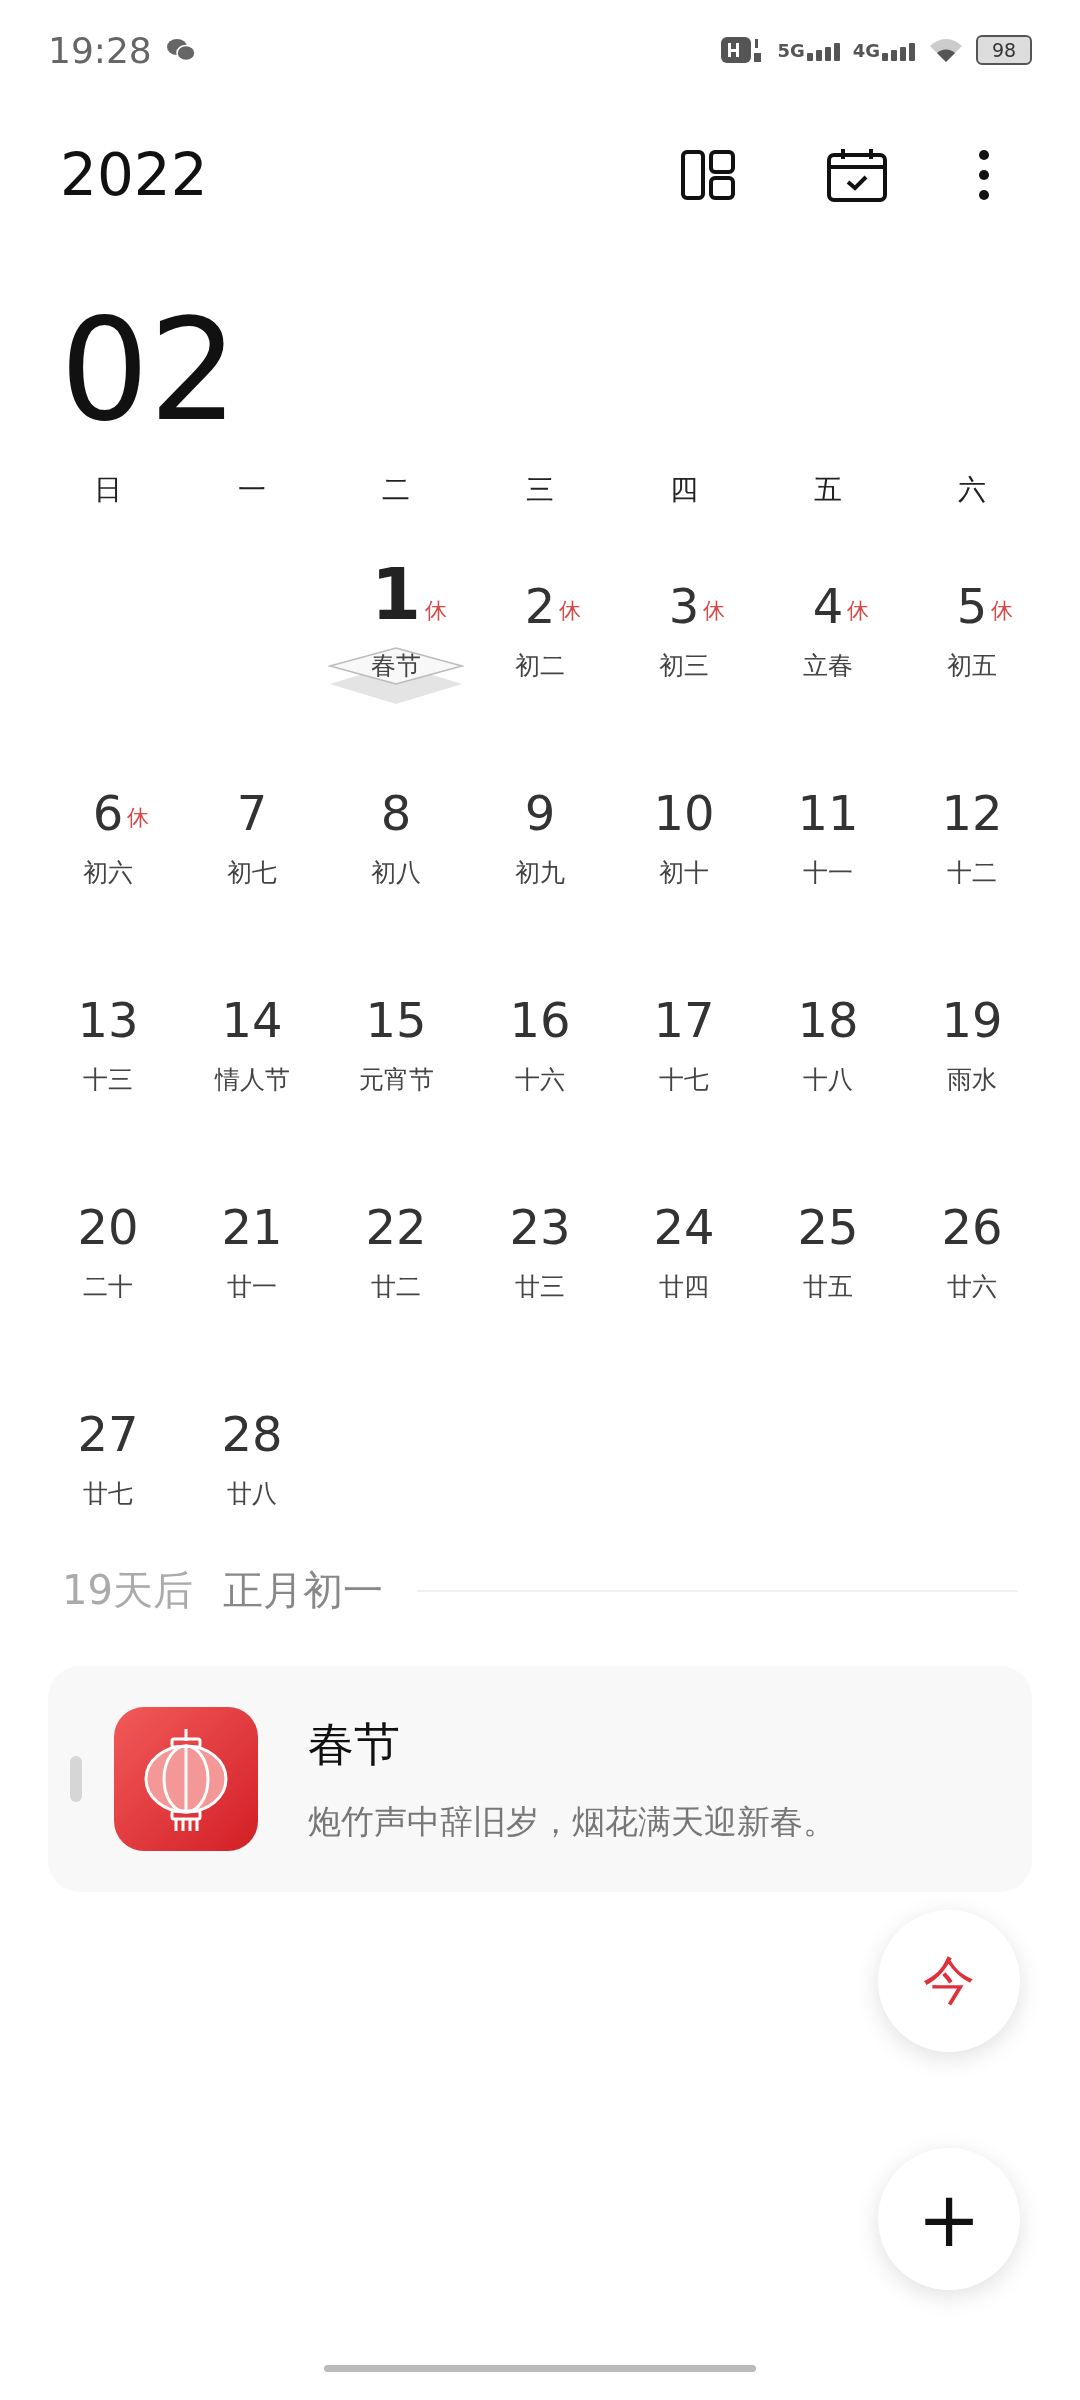 The width and height of the screenshot is (1080, 2400). Describe the element at coordinates (828, 1080) in the screenshot. I see `lunar-date: 十八` at that location.